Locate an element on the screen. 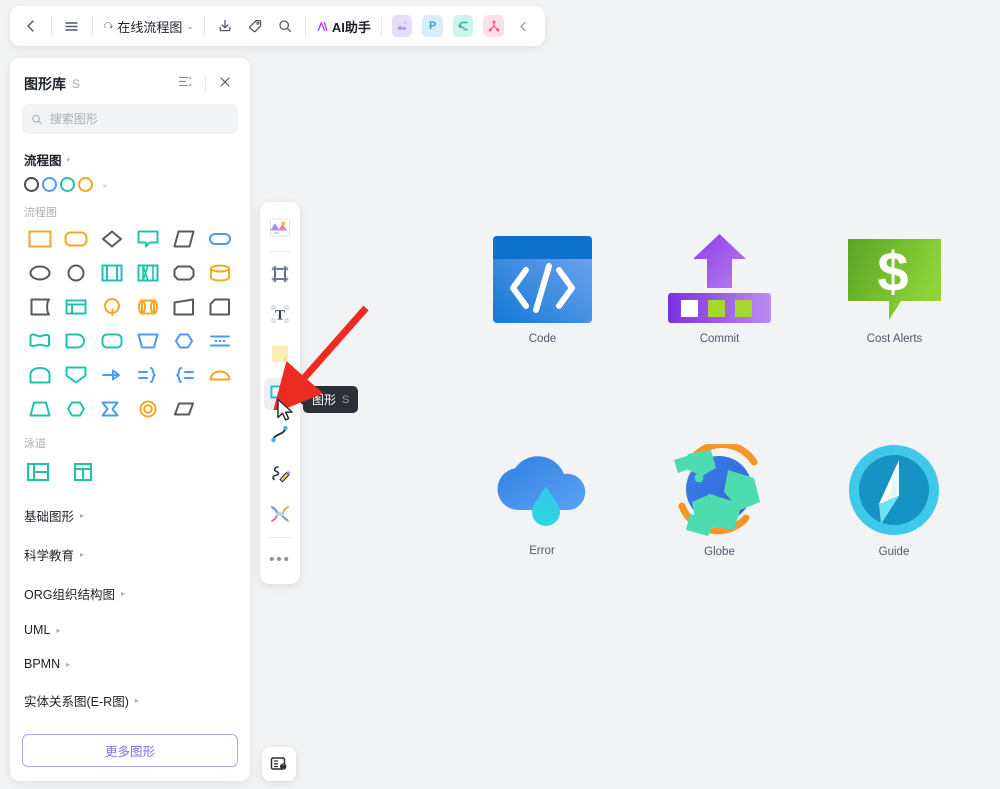 This screenshot has height=789, width=1000. close-icon is located at coordinates (225, 84).